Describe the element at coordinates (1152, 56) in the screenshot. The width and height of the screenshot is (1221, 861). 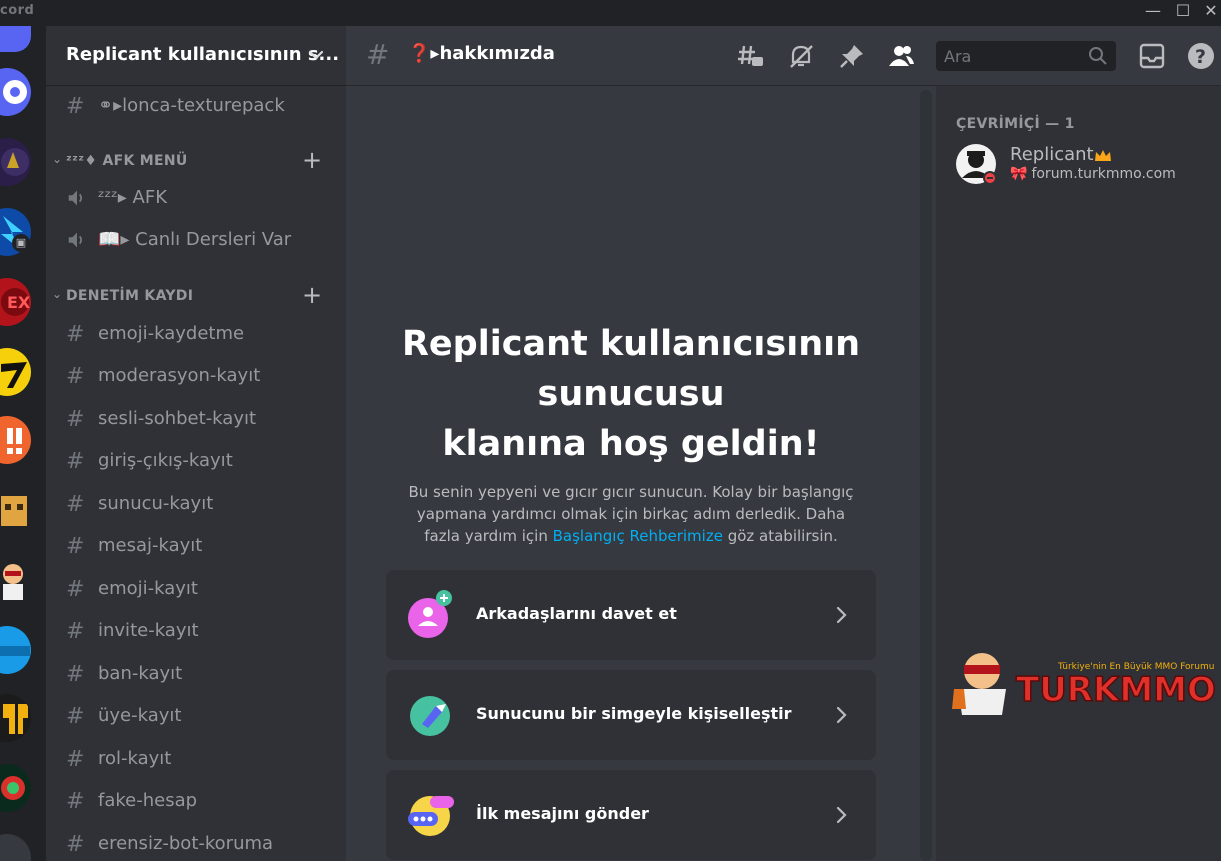
I see `inbox-icon` at that location.